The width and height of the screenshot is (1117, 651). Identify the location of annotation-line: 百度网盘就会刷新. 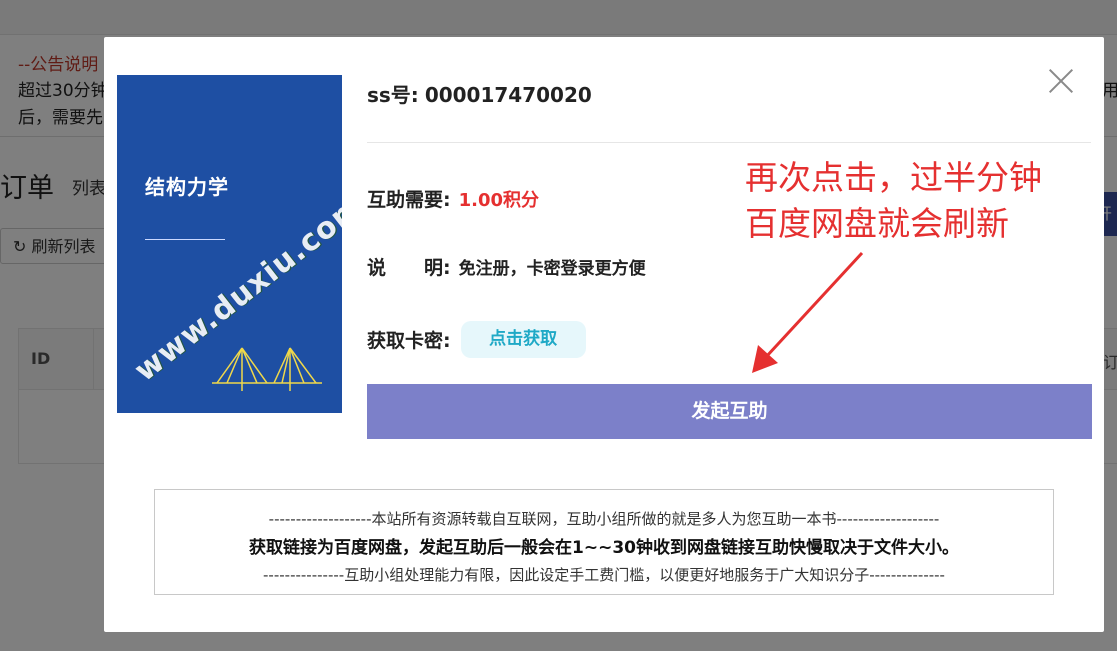
(877, 223).